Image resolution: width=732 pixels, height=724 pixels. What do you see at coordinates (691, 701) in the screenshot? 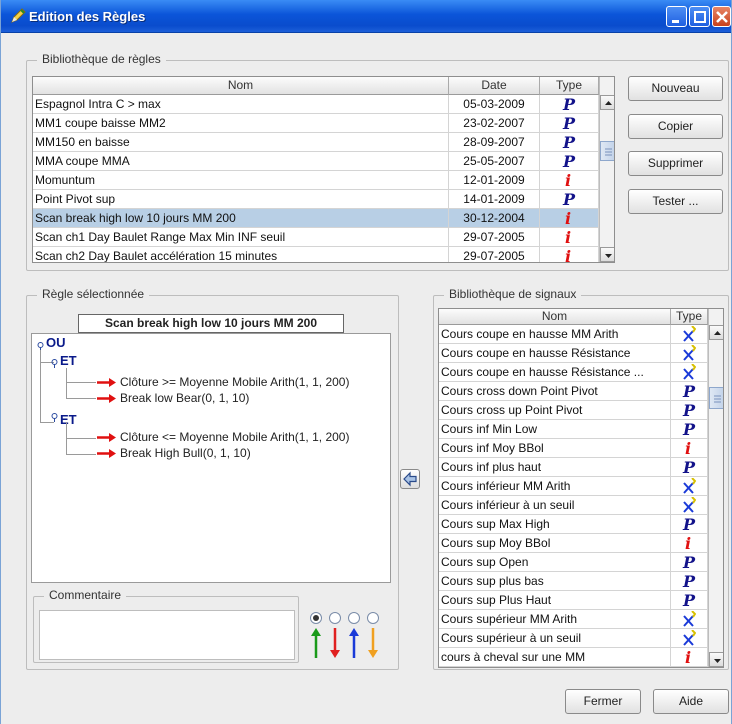
I see `help-button: Aide` at bounding box center [691, 701].